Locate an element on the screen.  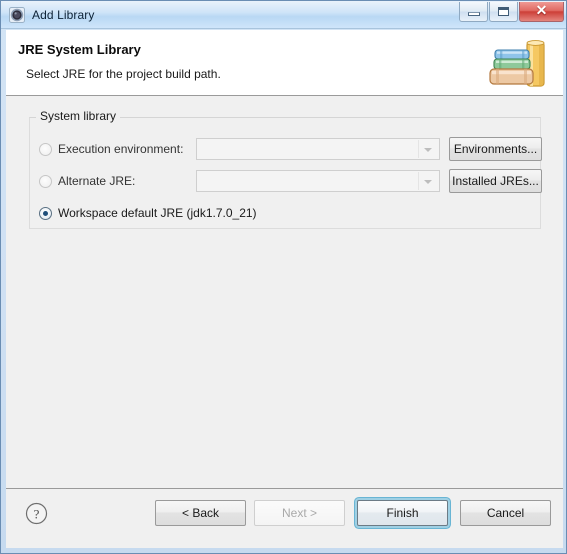
minimize-icon is located at coordinates (473, 13).